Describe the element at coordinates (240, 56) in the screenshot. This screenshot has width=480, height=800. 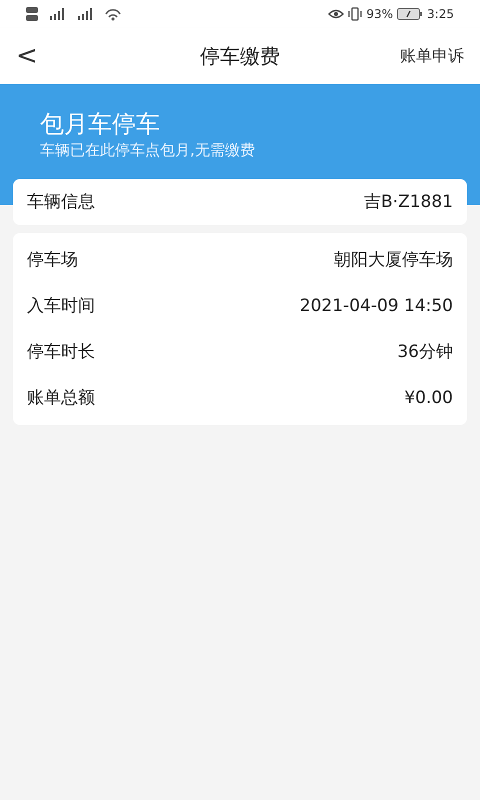
I see `page-title: 停车缴费` at that location.